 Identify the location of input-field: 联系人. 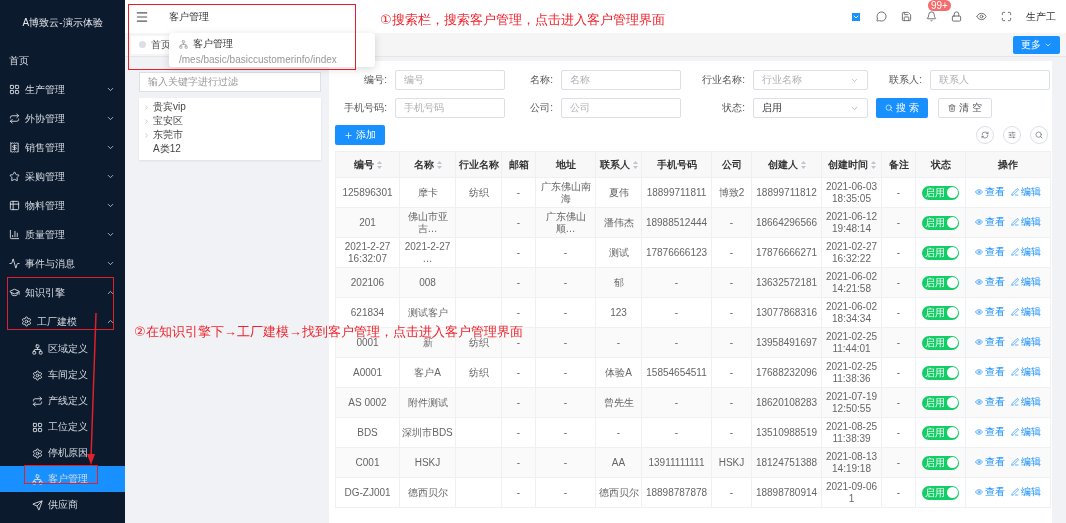
(990, 80).